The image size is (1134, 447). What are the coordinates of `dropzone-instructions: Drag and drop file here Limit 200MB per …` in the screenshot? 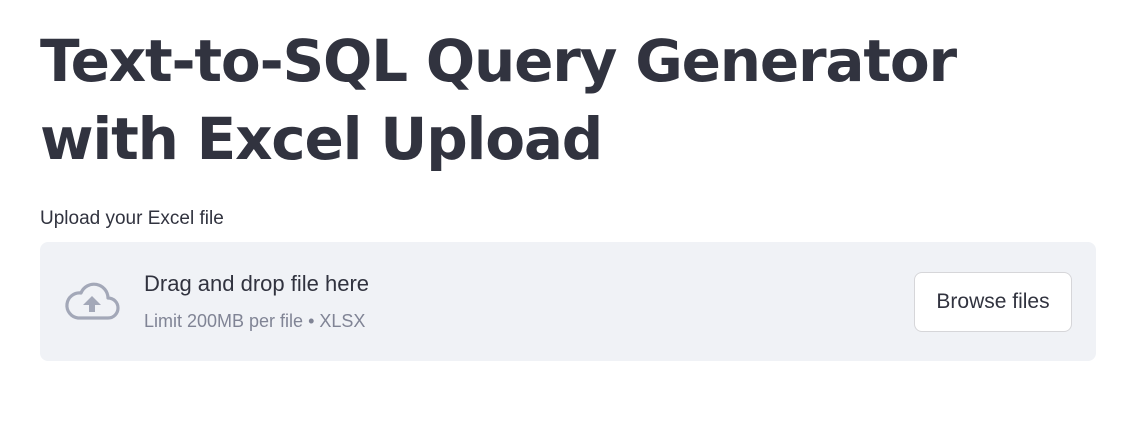 It's located at (256, 301).